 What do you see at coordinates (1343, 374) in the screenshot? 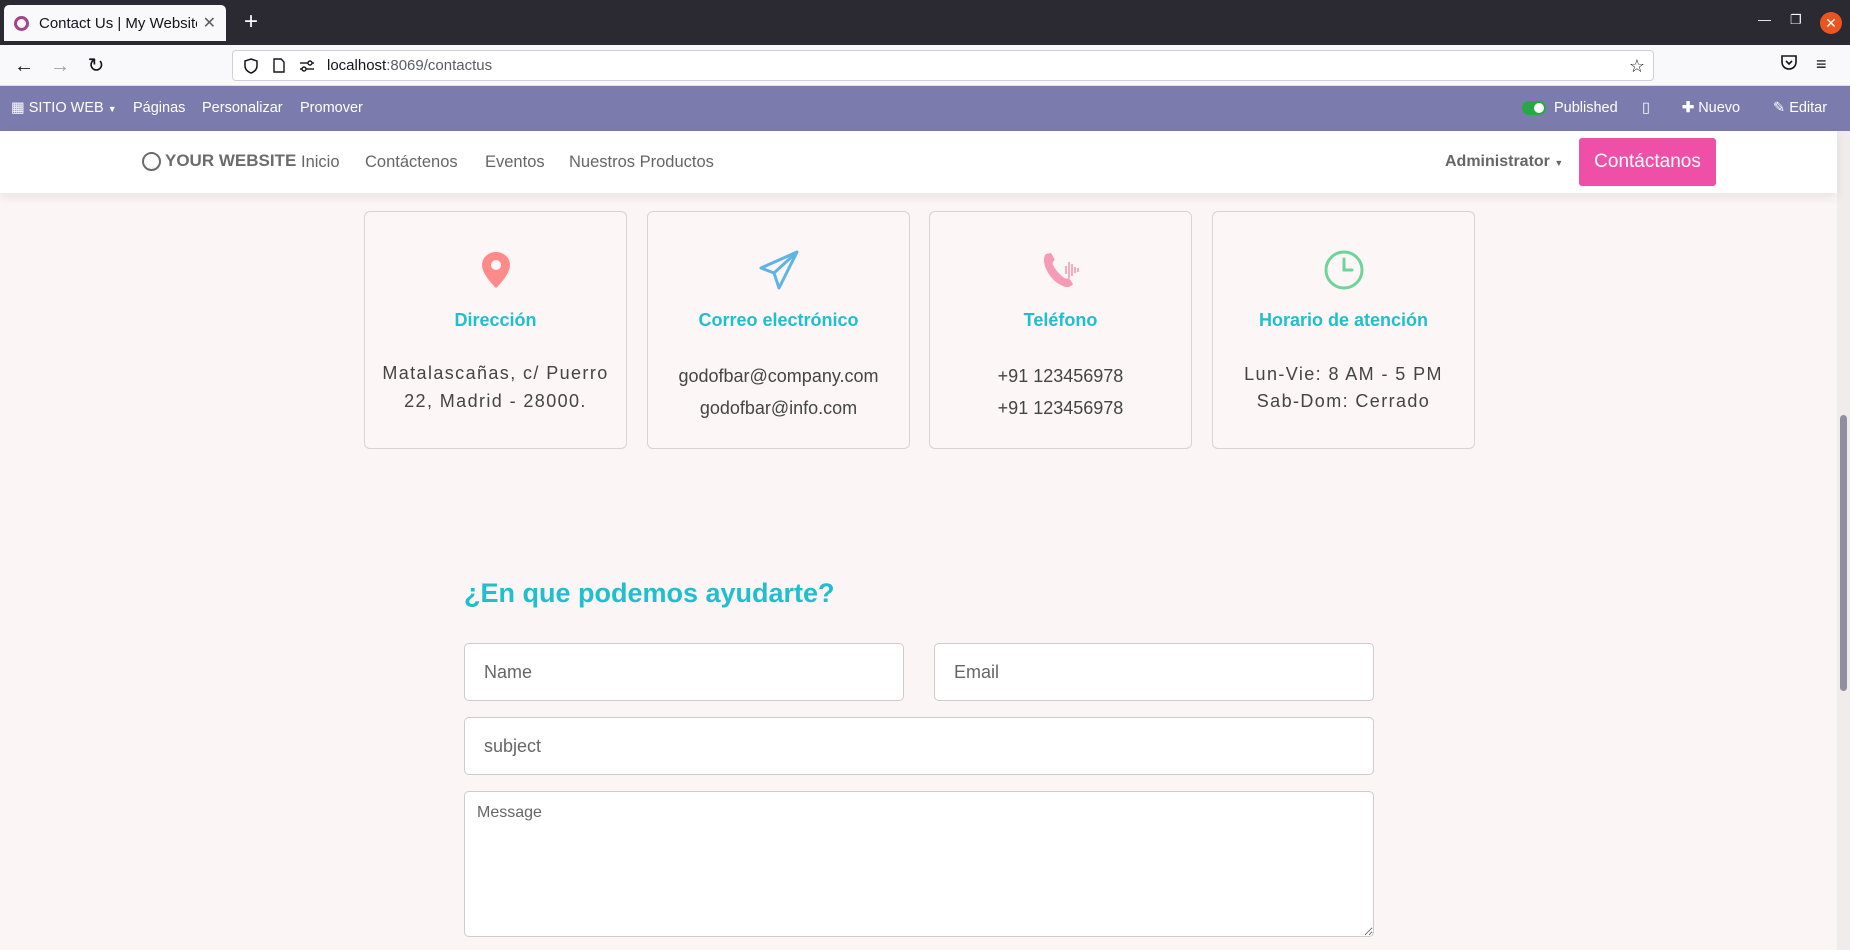
I see `hours-line: Lun-Vie: 8 AM - 5 PM` at bounding box center [1343, 374].